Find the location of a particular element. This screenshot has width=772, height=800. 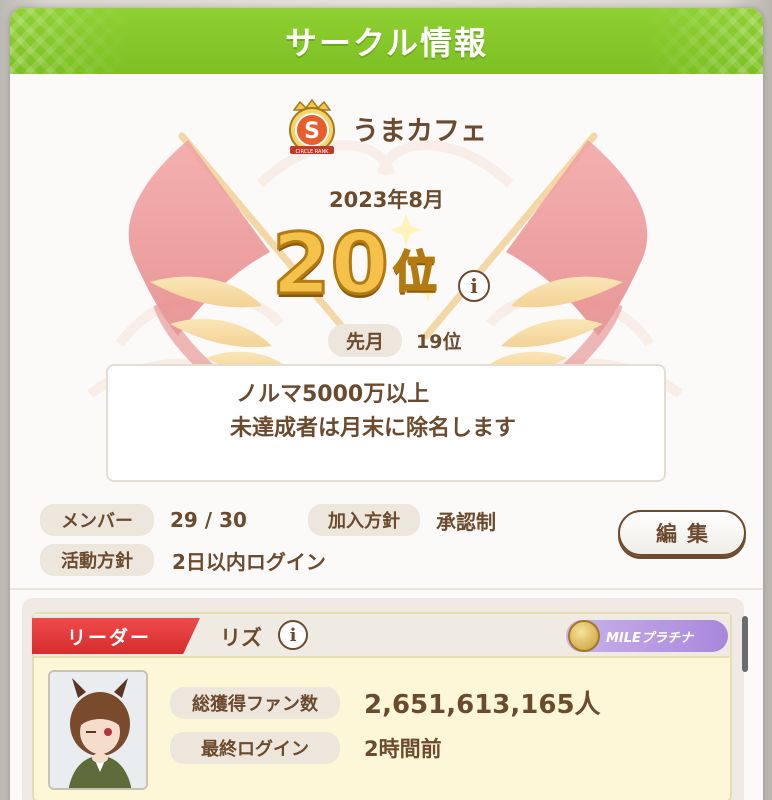

members-row: メンバー 29 / 30 is located at coordinates (183, 520).